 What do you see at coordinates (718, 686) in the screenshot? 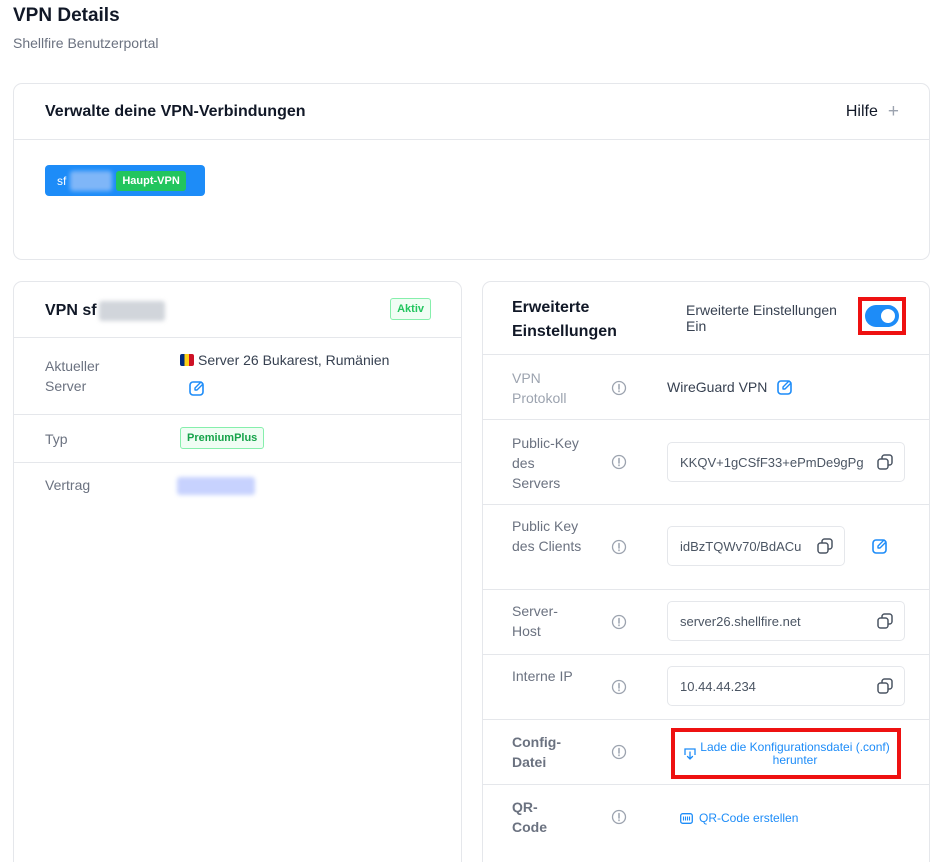
I see `internal-ip-value: 10.44.44.234` at bounding box center [718, 686].